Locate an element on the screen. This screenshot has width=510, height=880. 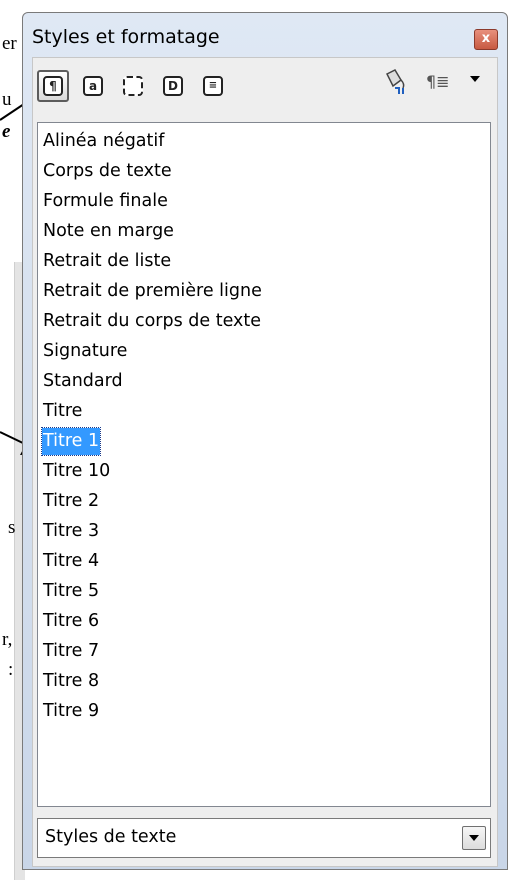
style-list-item: Corps de texte is located at coordinates (107, 171).